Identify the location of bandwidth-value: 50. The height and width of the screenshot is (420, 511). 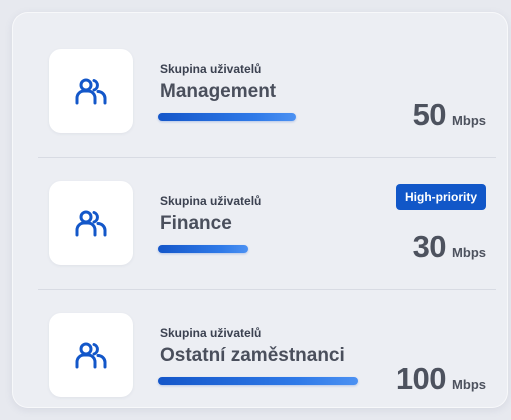
(429, 114).